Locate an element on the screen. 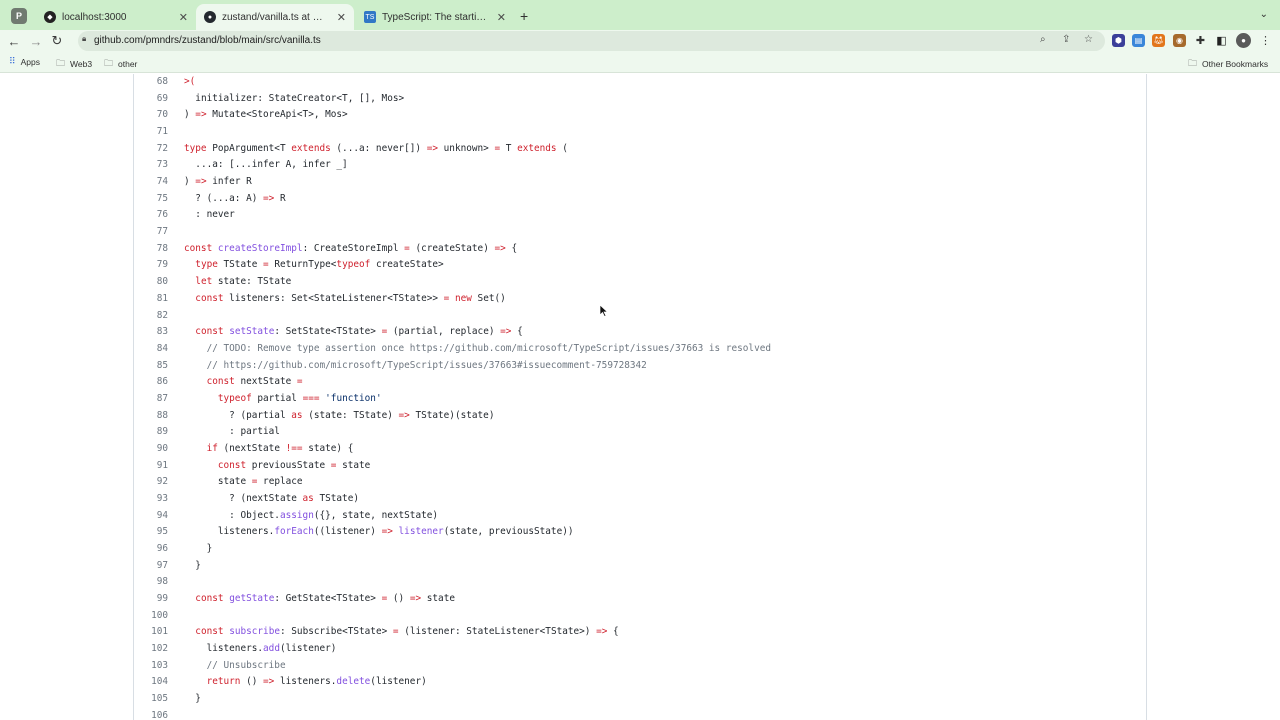  code-token: ((listener) is located at coordinates (347, 532).